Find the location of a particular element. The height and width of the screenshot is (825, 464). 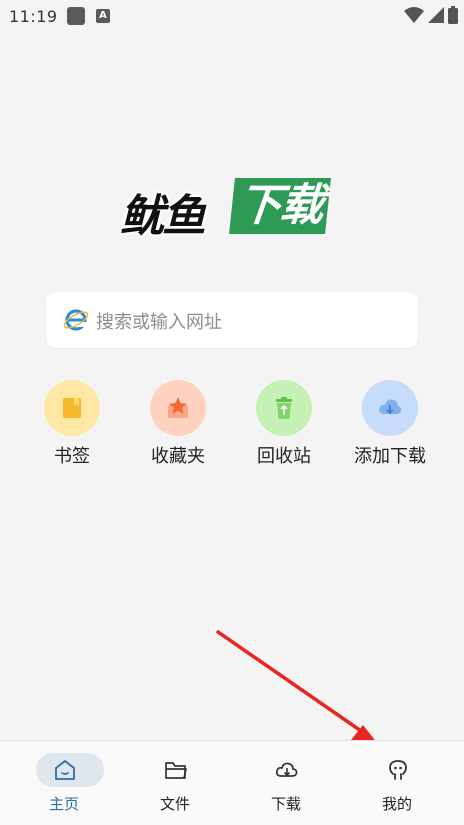

logo-text-left: 鱿鱼 is located at coordinates (163, 216).